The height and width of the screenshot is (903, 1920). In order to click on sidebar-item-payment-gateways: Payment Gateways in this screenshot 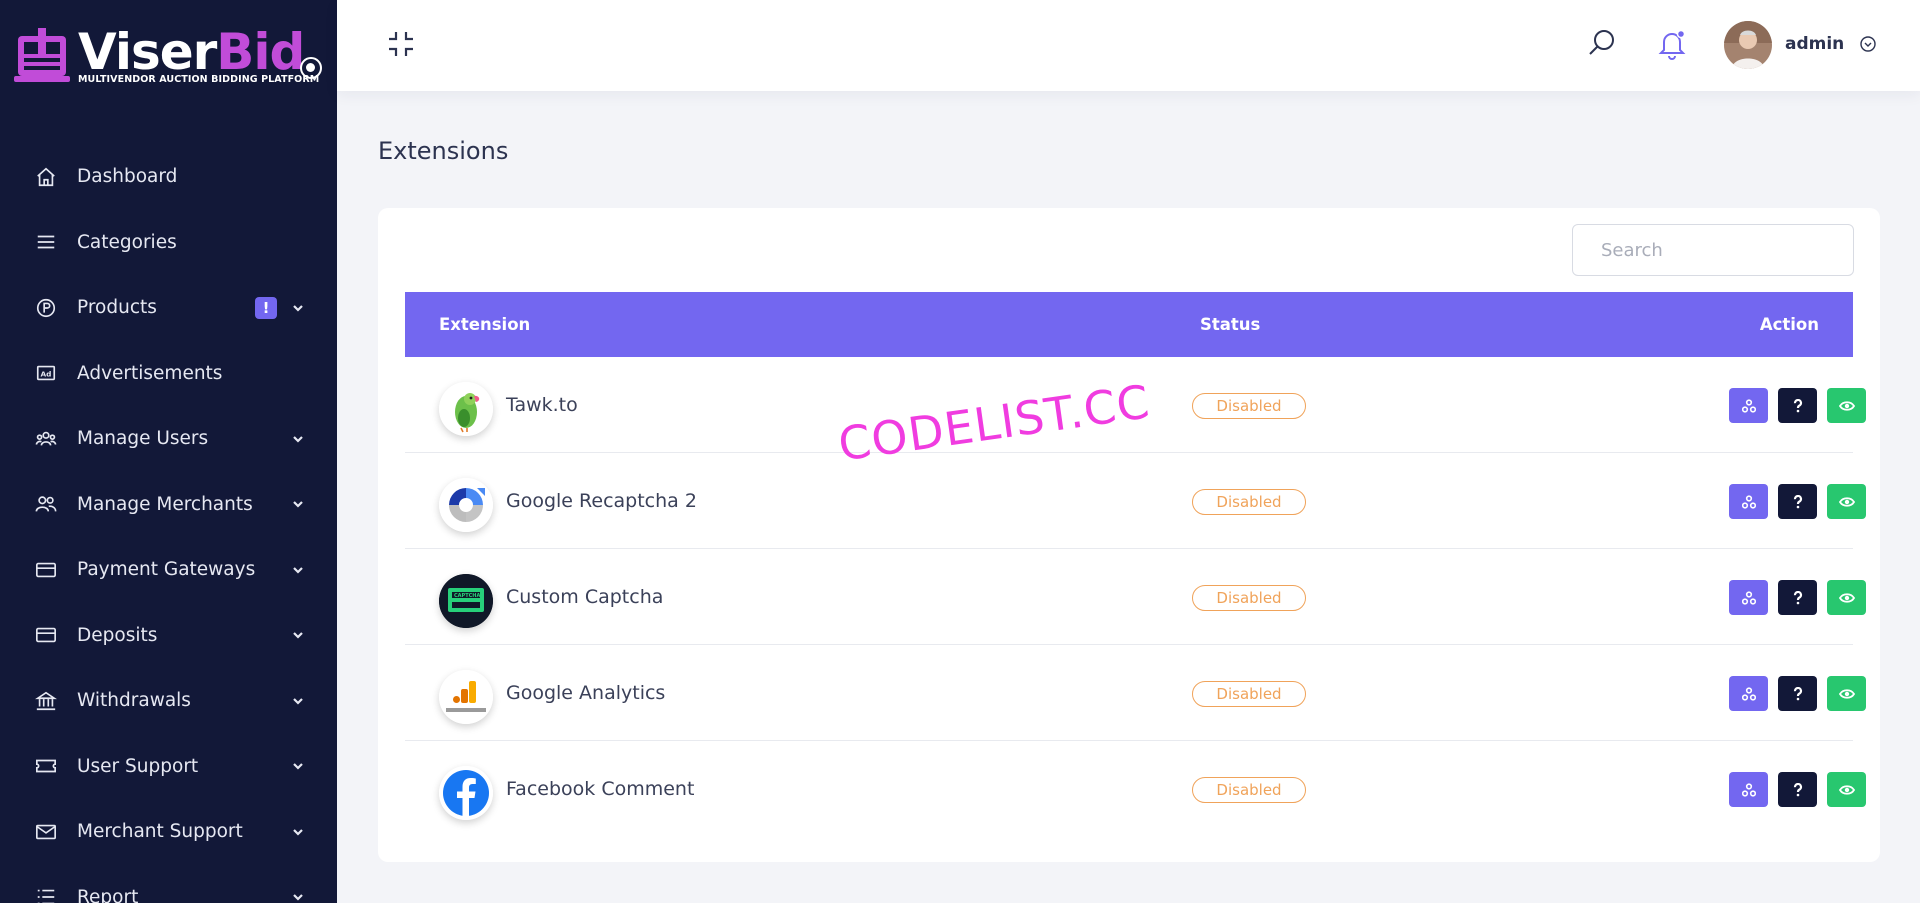, I will do `click(168, 570)`.